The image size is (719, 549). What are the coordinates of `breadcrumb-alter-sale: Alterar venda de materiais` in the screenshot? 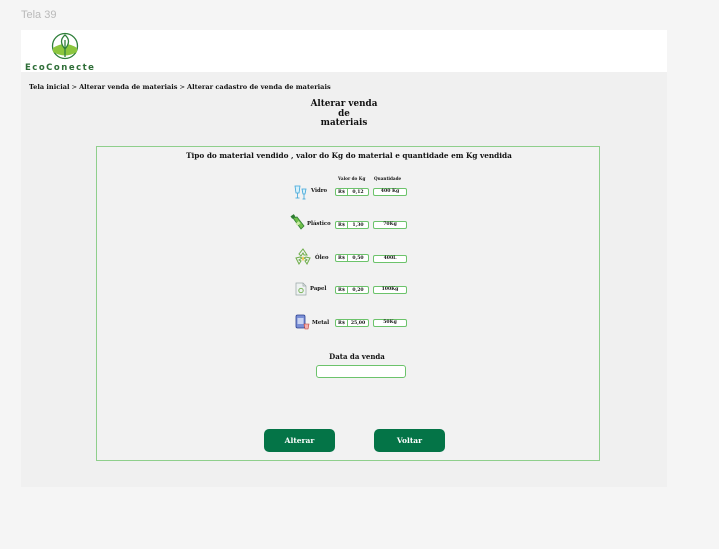 It's located at (128, 87).